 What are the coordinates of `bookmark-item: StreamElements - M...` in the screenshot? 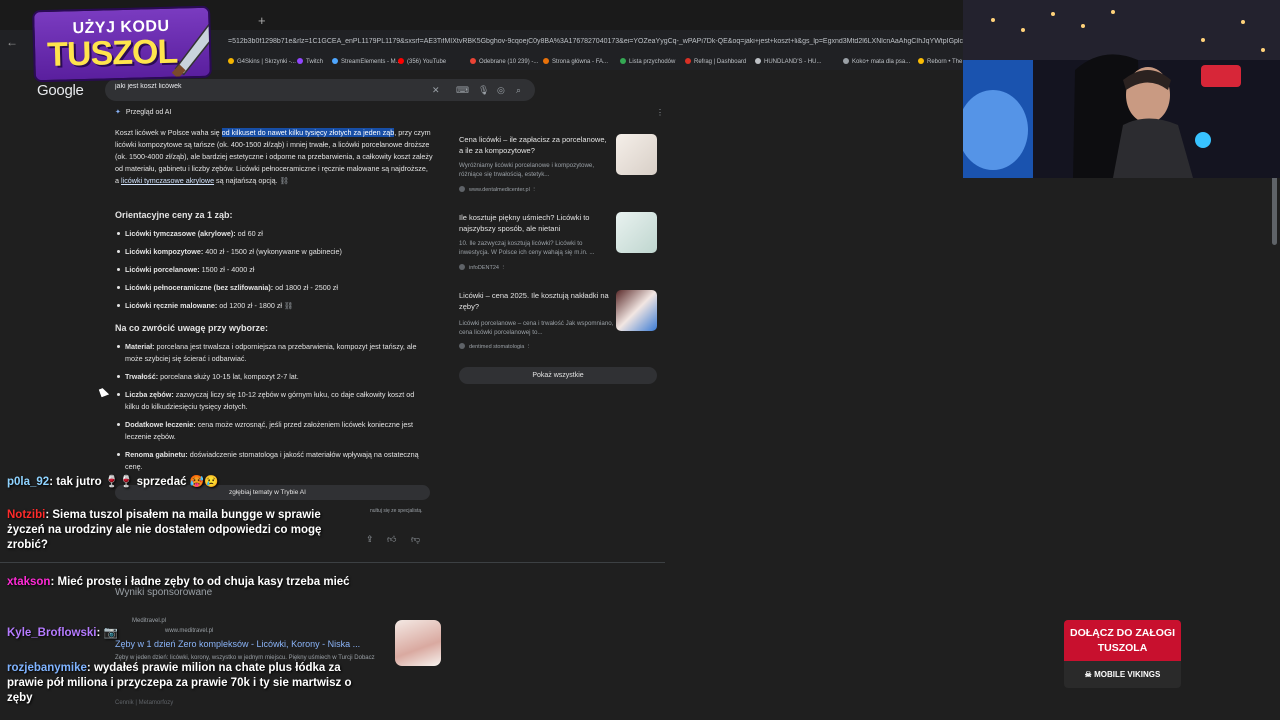 It's located at (366, 61).